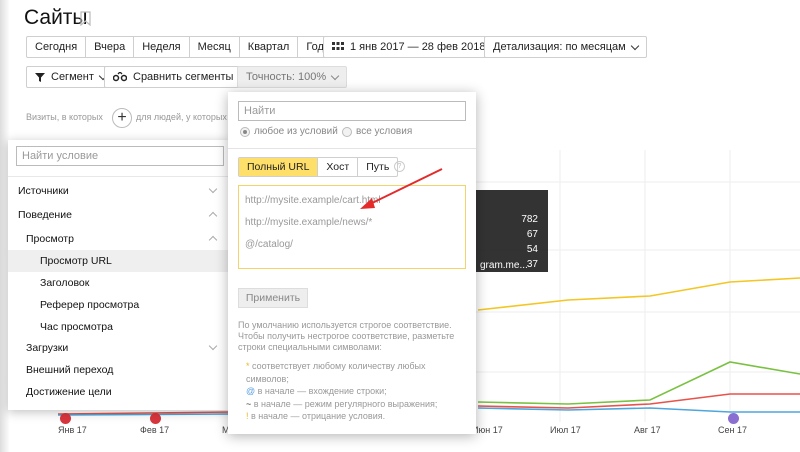 This screenshot has width=800, height=452. Describe the element at coordinates (487, 430) in the screenshot. I see `x-tick-label: Июн 17` at that location.